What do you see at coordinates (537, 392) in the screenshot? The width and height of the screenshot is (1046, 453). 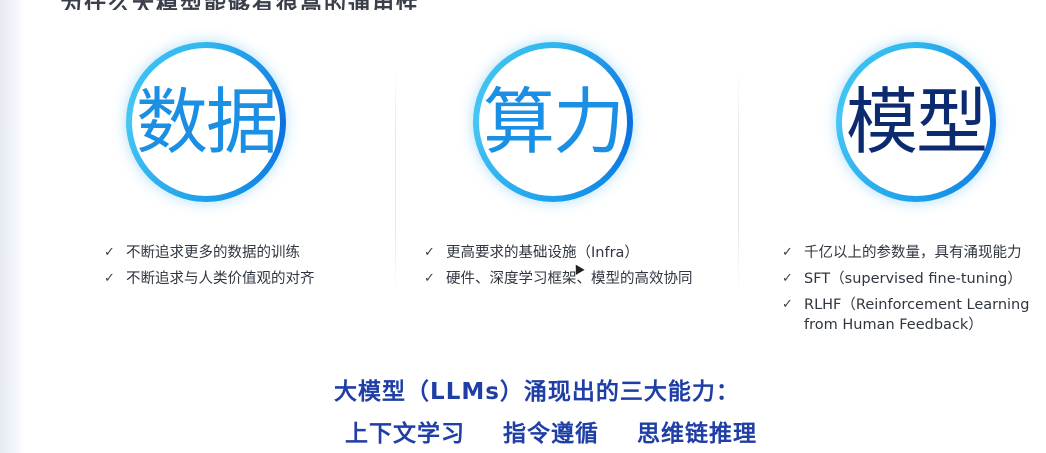 I see `abilities-heading: 大模型（LLMs）涌现出的三大能力：` at bounding box center [537, 392].